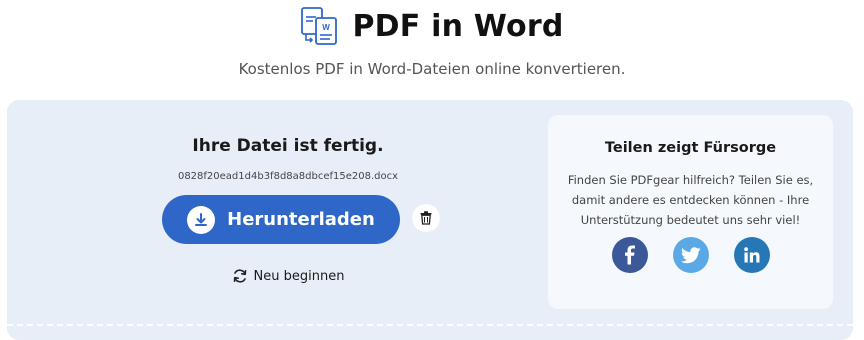  What do you see at coordinates (430, 325) in the screenshot?
I see `dashed-divider` at bounding box center [430, 325].